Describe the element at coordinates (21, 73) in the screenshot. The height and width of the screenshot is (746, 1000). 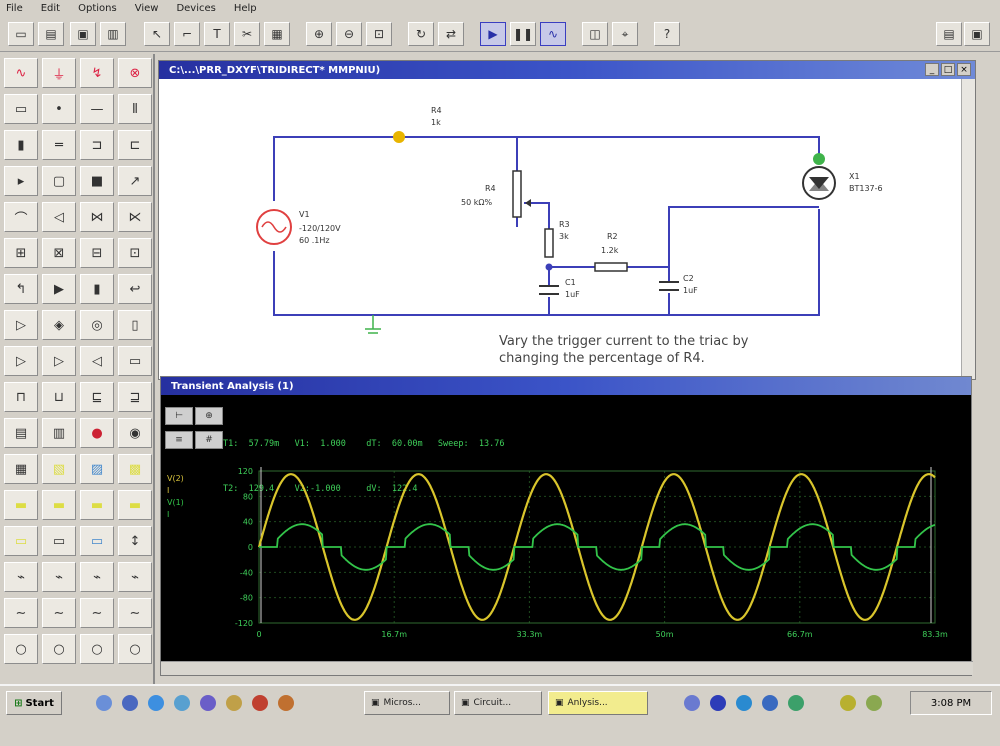
I see `component-button: ∿` at that location.